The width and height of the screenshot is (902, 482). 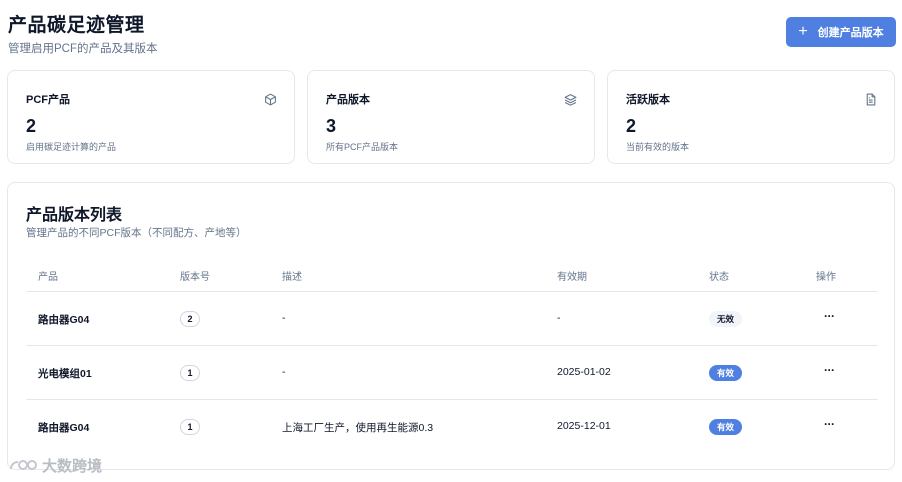 What do you see at coordinates (358, 428) in the screenshot?
I see `cell-description: 上海工厂生产，使用再生能源0.3` at bounding box center [358, 428].